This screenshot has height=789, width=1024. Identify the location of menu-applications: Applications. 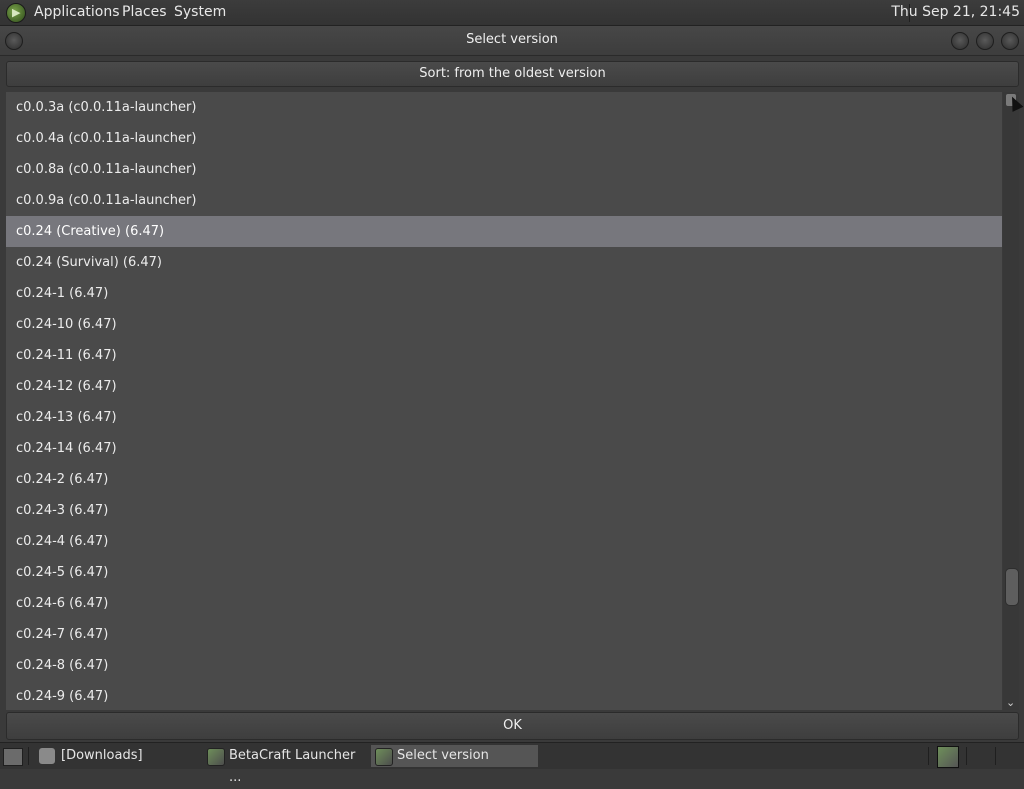
(77, 12).